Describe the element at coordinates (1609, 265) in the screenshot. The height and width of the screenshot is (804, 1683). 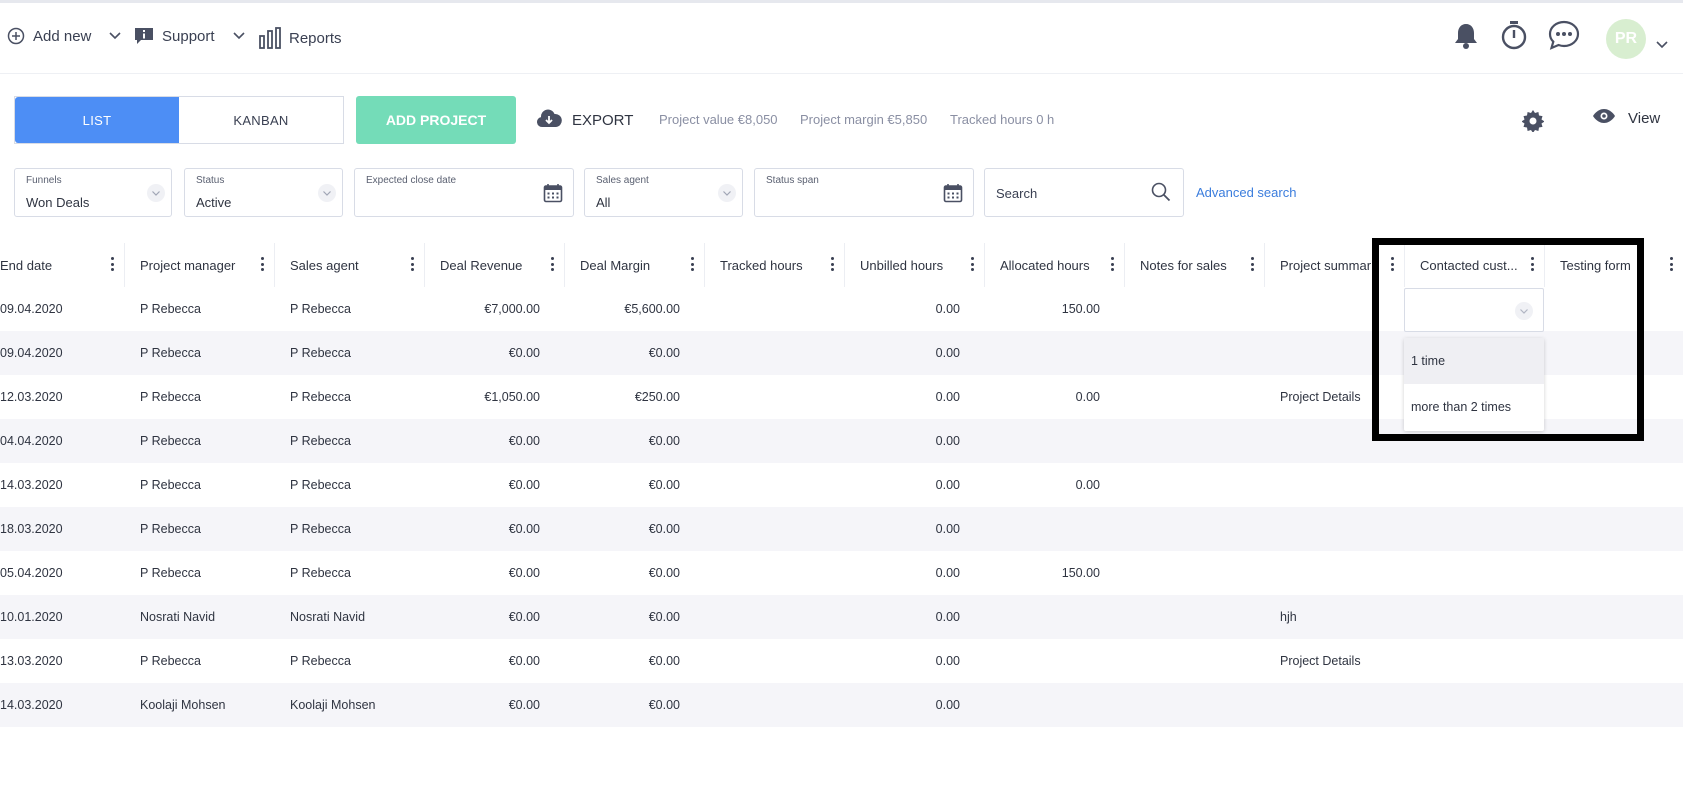
I see `column-header-testing-form: Testing form` at that location.